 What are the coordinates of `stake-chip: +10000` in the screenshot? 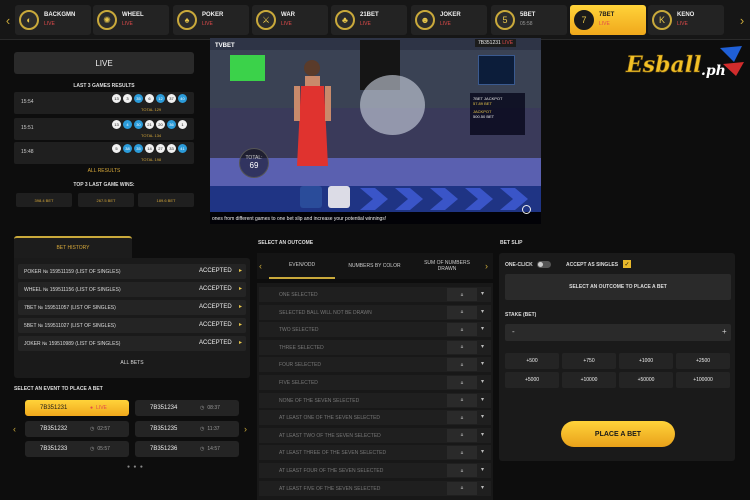 It's located at (589, 380).